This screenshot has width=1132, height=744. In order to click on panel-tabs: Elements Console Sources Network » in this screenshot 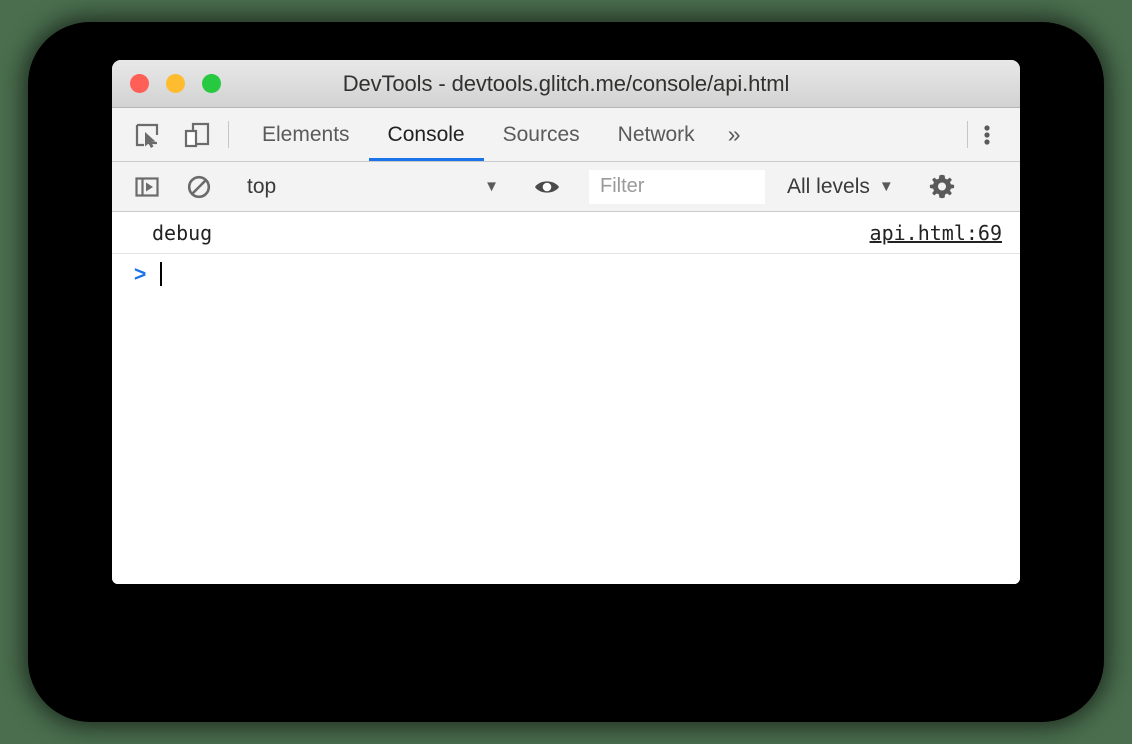, I will do `click(598, 134)`.